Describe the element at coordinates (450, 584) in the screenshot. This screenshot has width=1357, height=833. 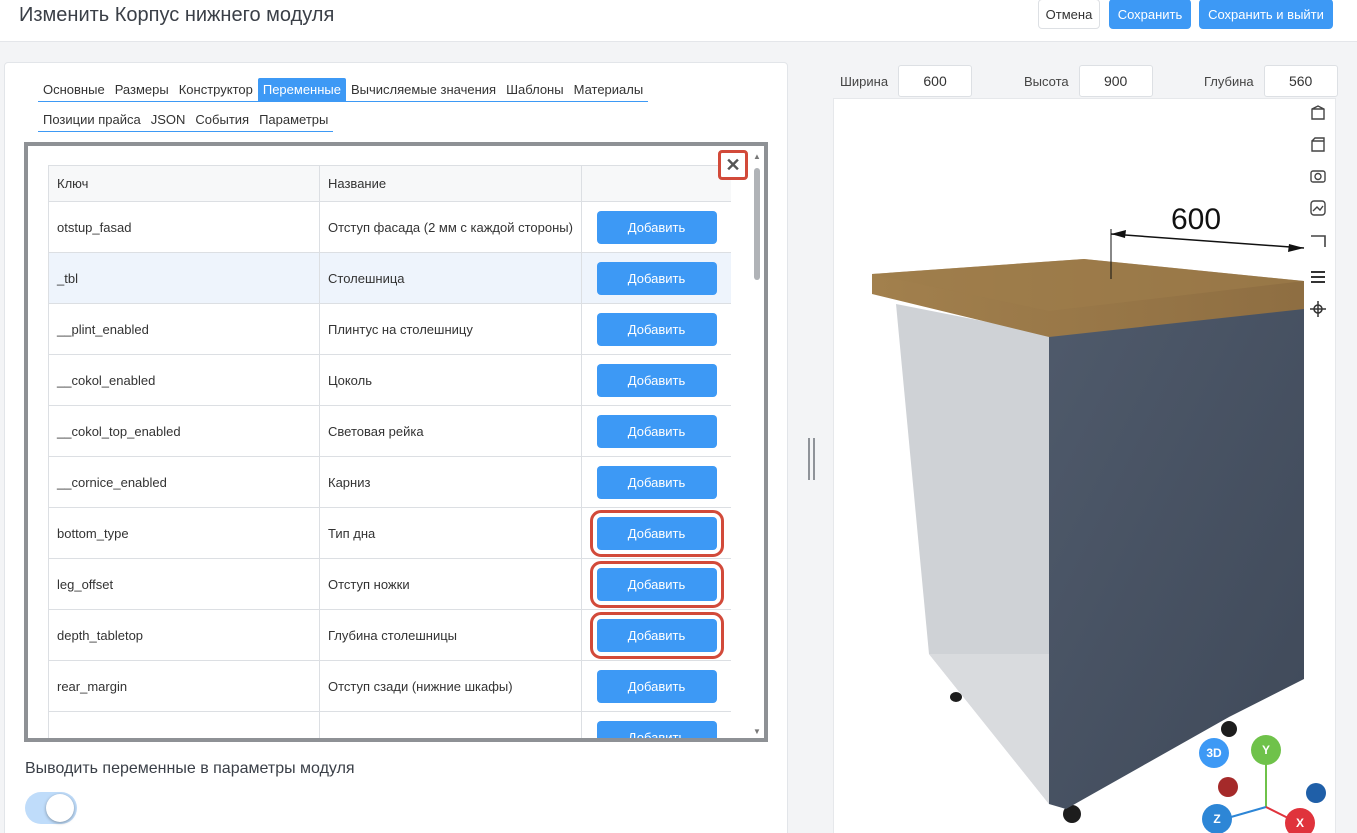
I see `row-name: Отступ ножки` at that location.